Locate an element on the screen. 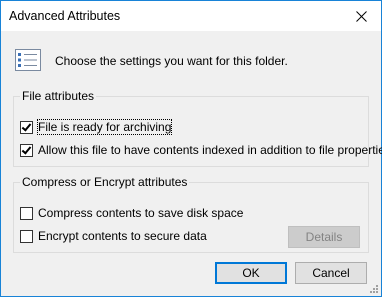 Image resolution: width=382 pixels, height=297 pixels. title-bar: Advanced Attributes is located at coordinates (191, 16).